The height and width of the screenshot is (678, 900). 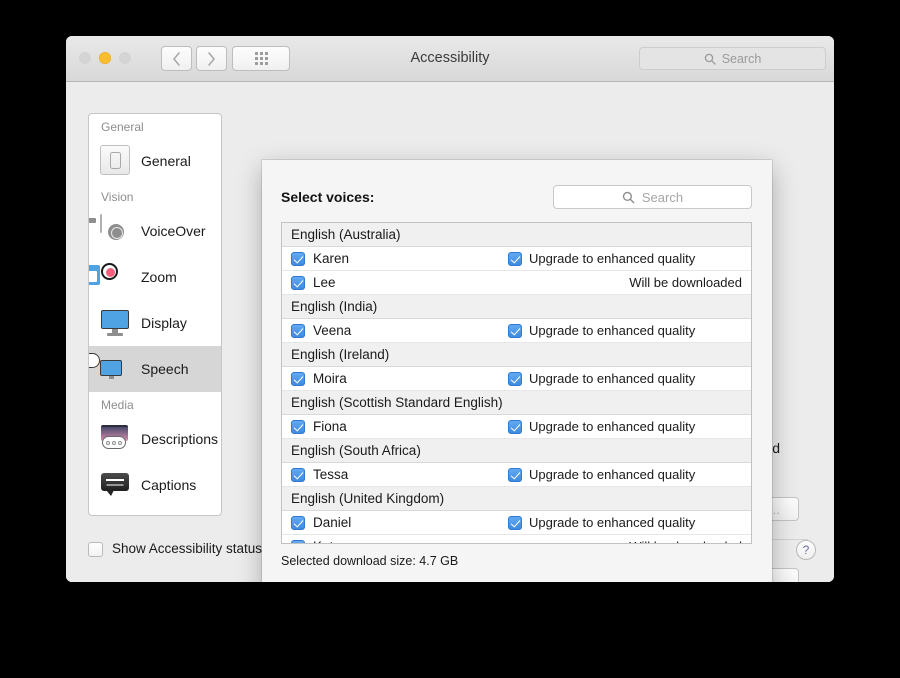 I want to click on sidebar-item-label: Display, so click(x=164, y=323).